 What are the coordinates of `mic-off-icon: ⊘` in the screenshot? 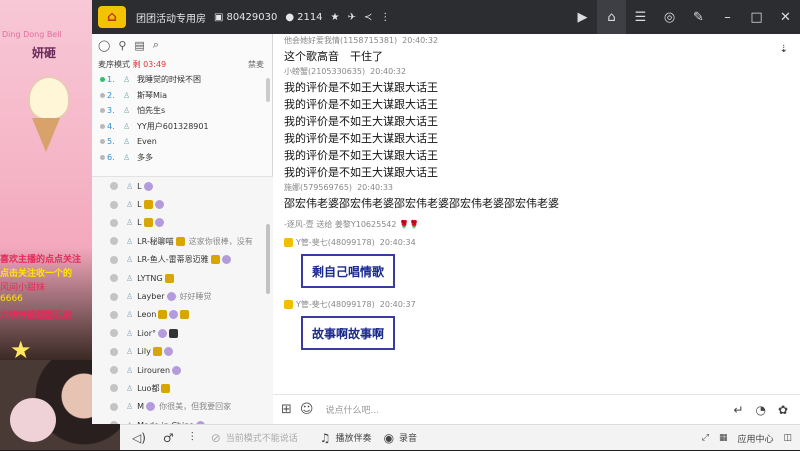 It's located at (215, 437).